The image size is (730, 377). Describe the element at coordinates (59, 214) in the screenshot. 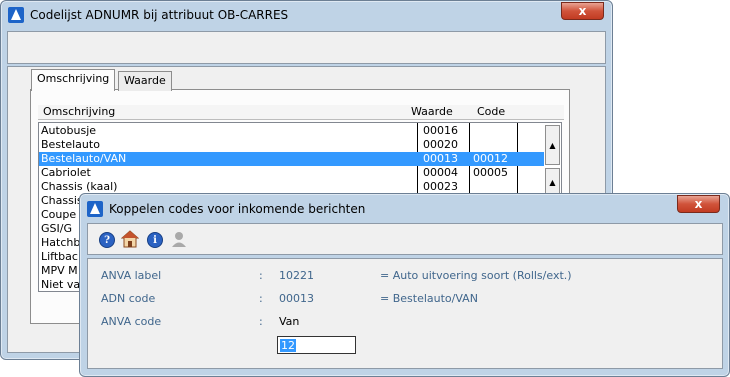

I see `cell-omschrijving: Coupe` at that location.